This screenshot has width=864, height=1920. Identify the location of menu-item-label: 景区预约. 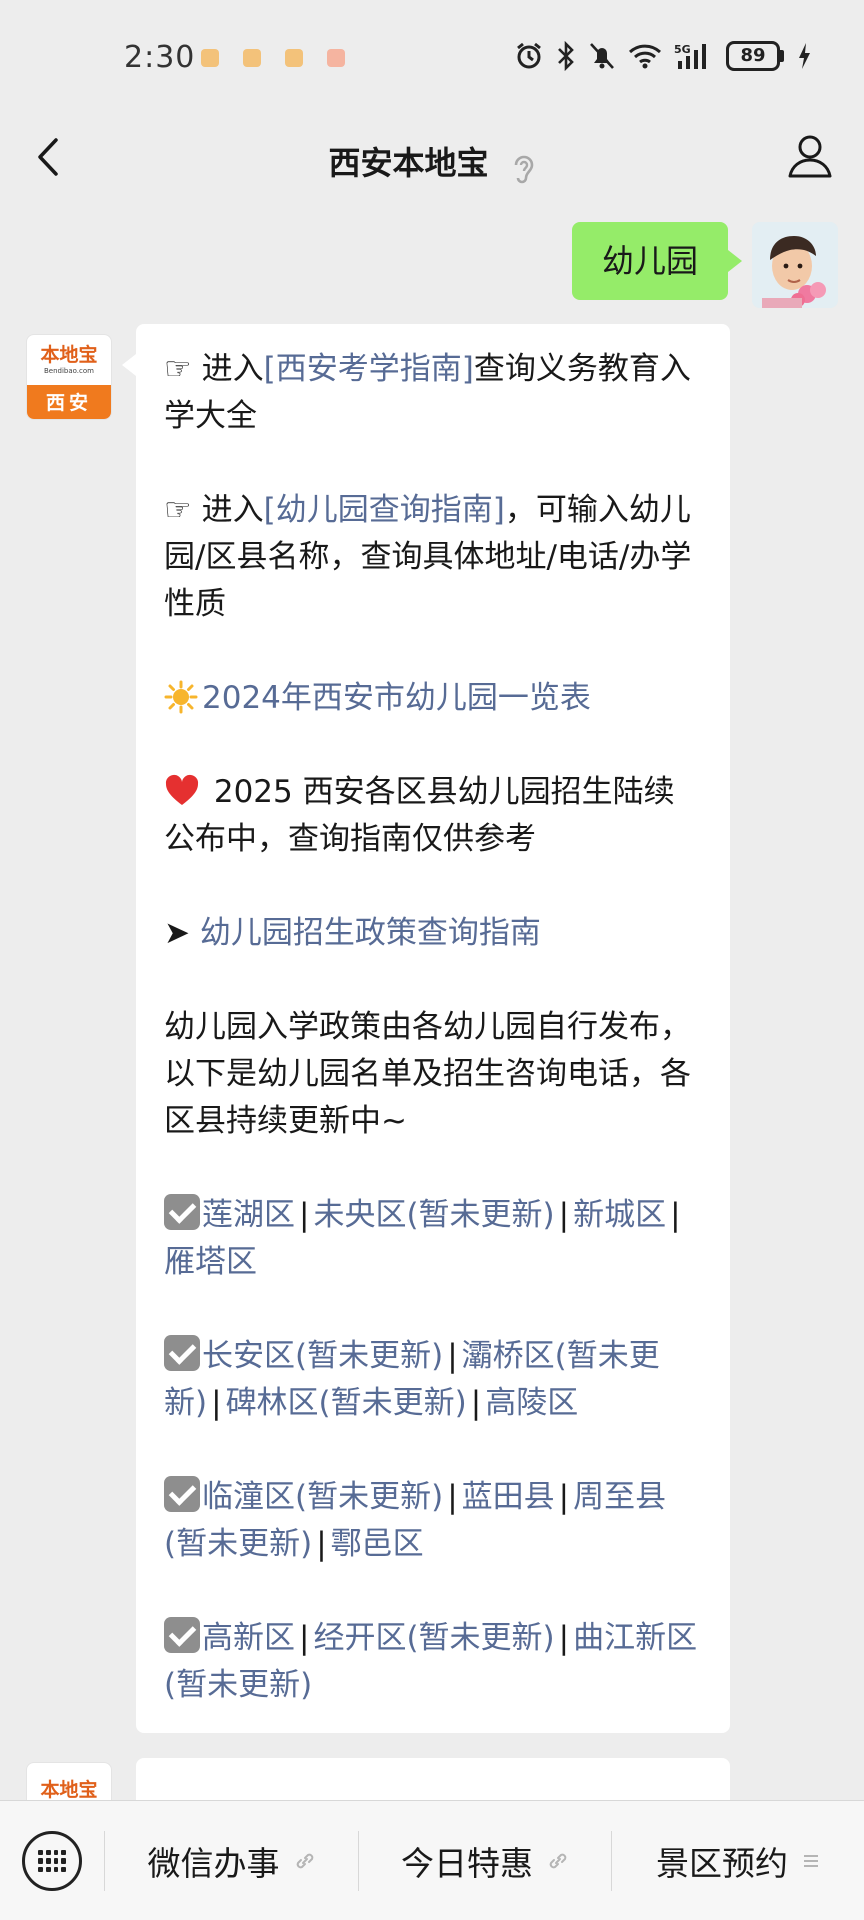
(722, 1863).